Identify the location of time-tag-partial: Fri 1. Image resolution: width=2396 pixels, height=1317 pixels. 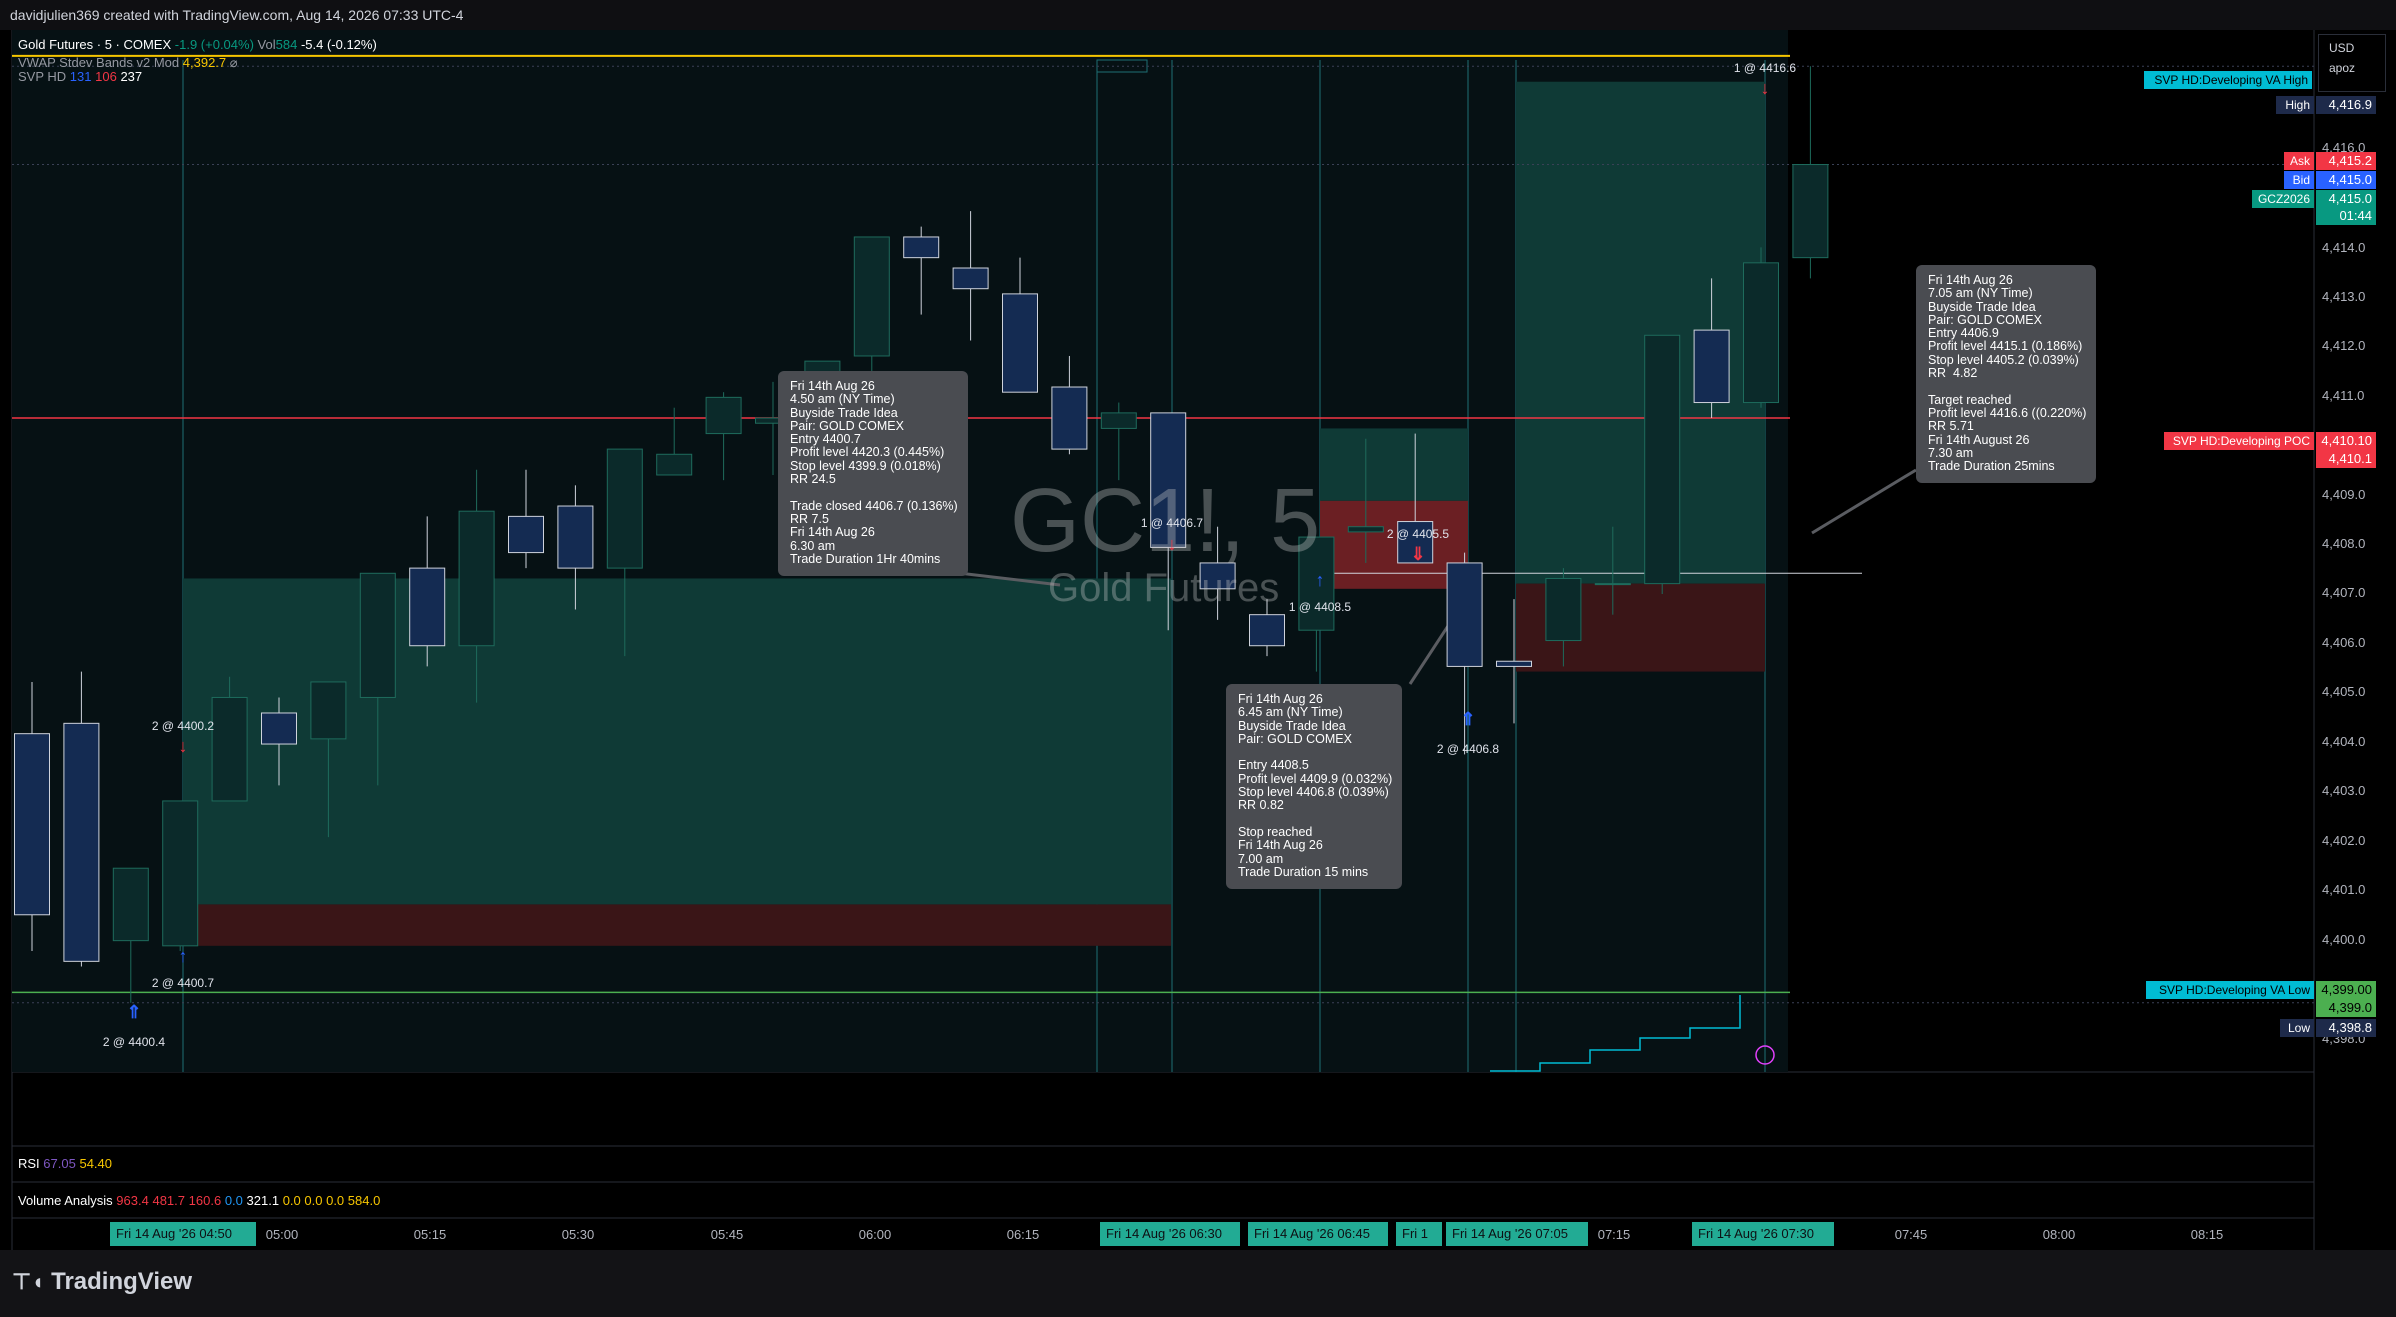
(1419, 1234).